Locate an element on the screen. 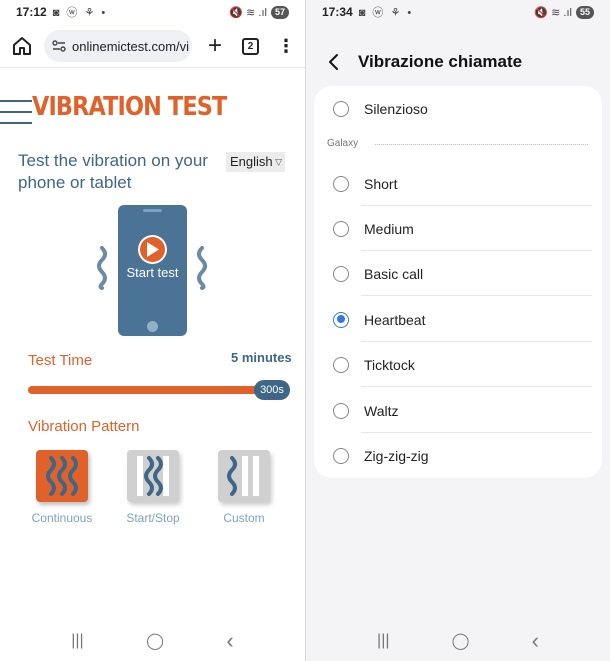 The image size is (610, 661). back-arrow-icon is located at coordinates (334, 62).